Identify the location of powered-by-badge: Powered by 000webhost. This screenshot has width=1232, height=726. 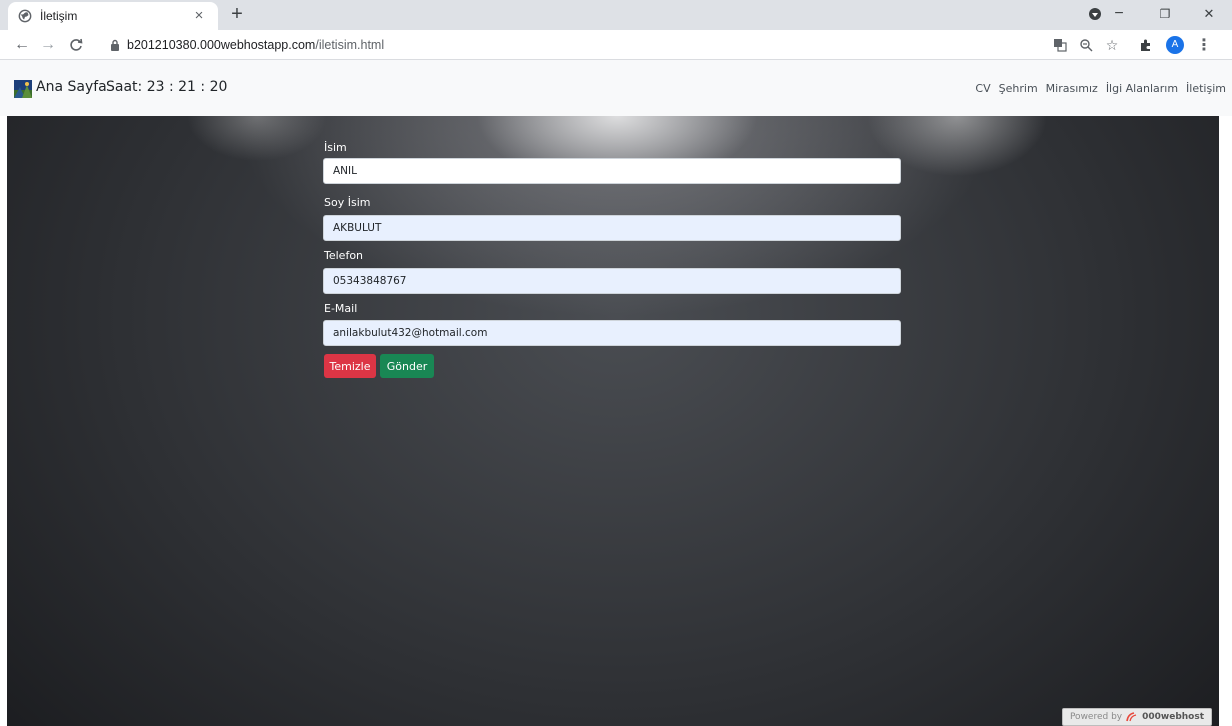
(1137, 717).